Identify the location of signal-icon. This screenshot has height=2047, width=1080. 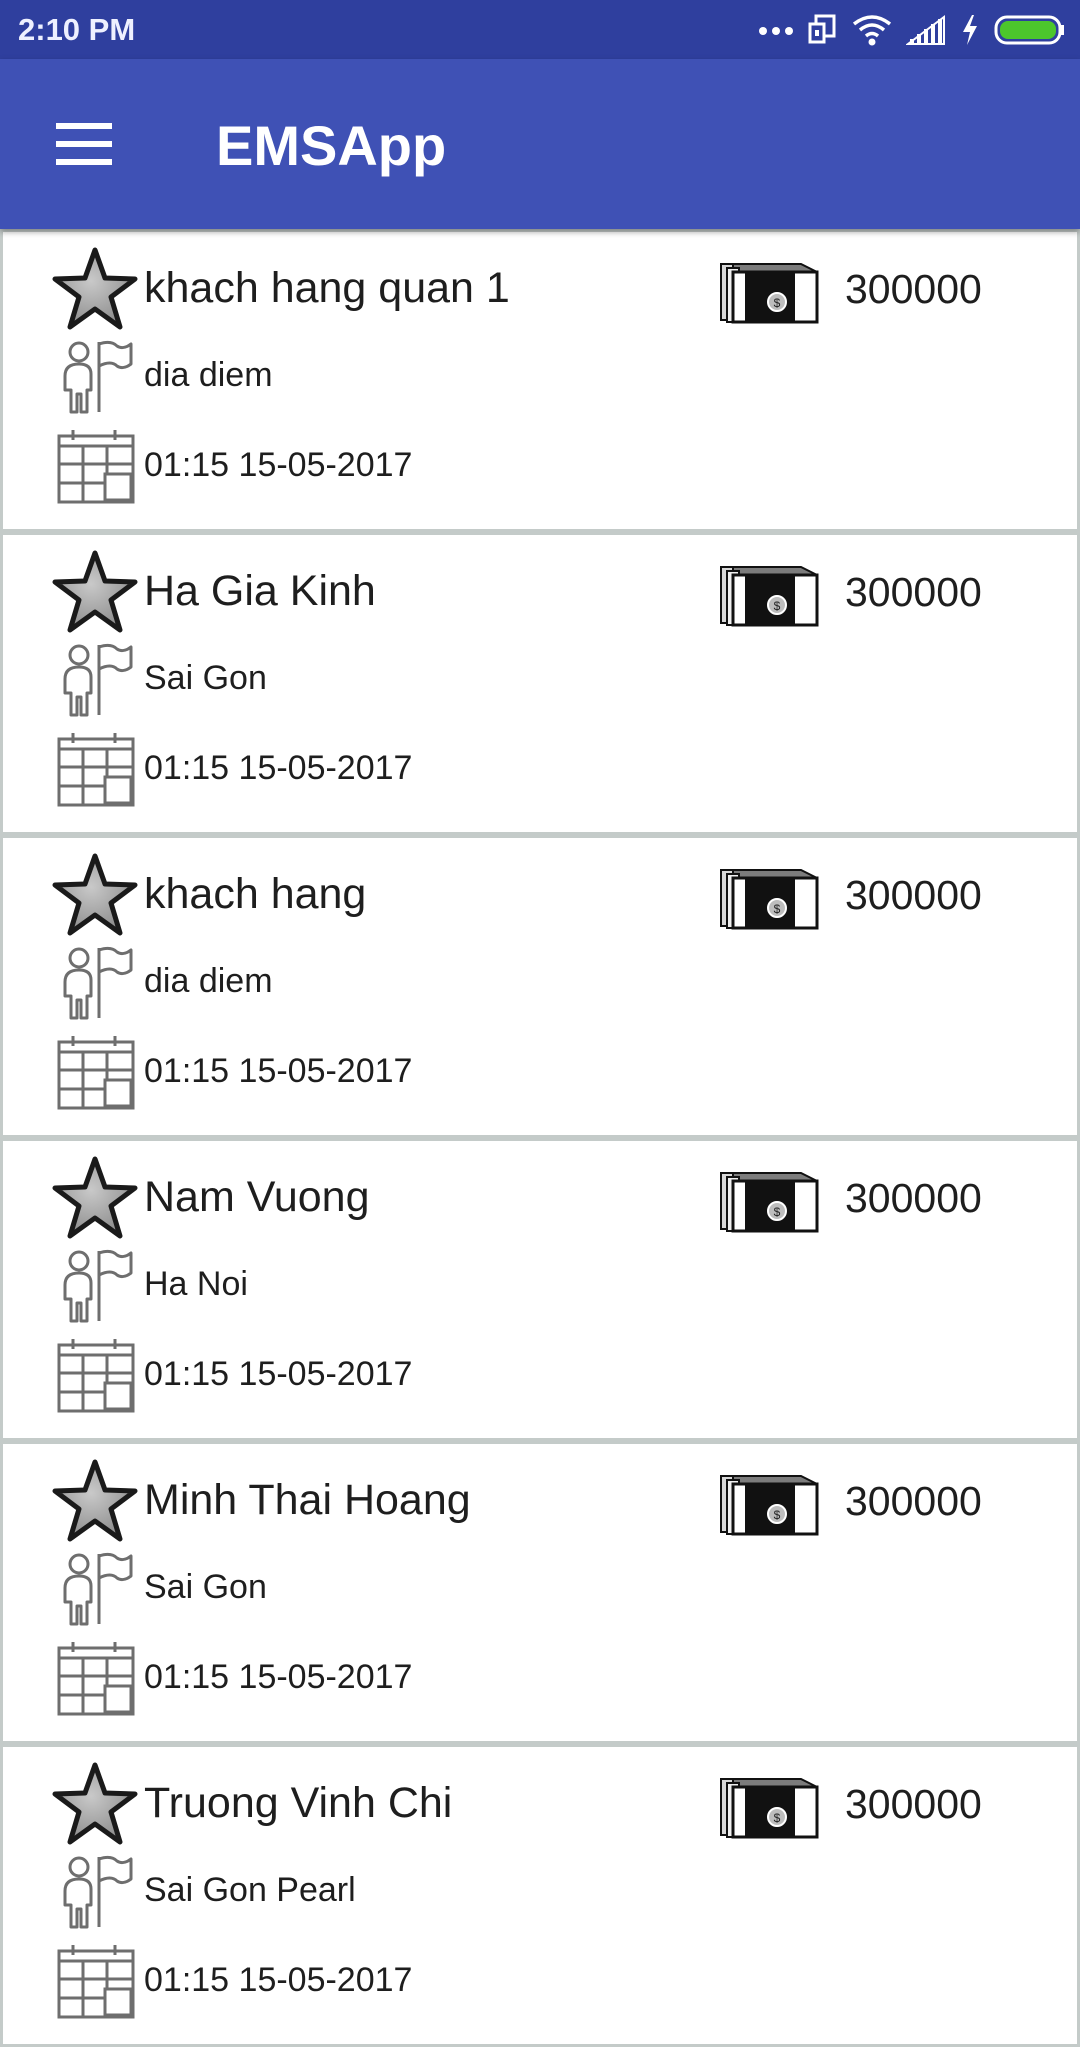
(925, 30).